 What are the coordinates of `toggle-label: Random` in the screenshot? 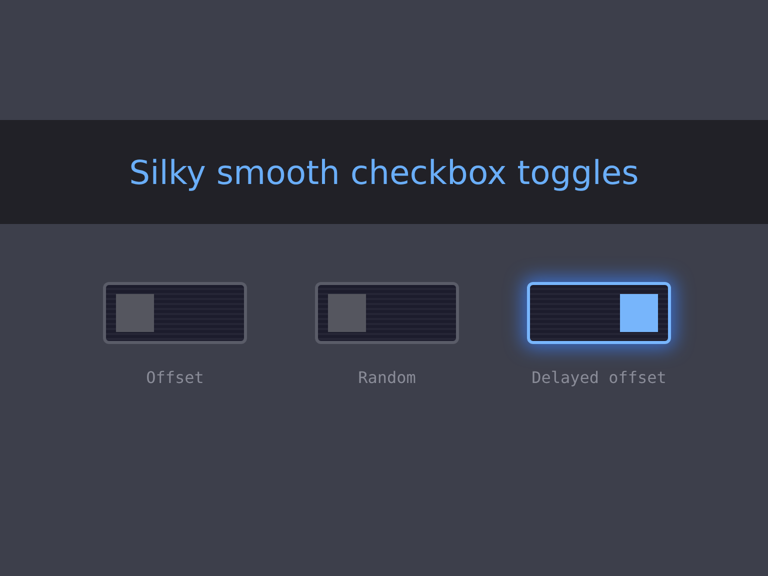 It's located at (387, 377).